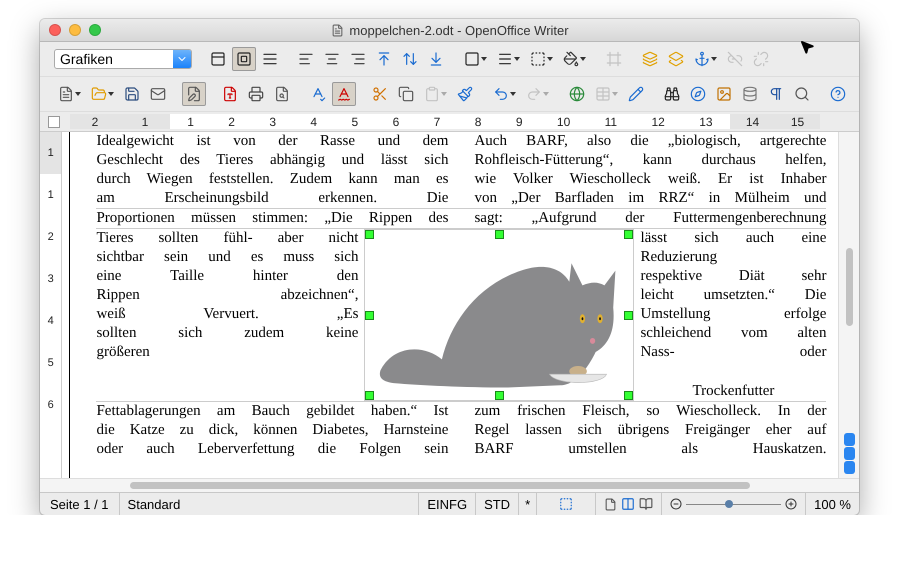  I want to click on text-line: Idealgewicht ist von der Rasse und dem, so click(272, 141).